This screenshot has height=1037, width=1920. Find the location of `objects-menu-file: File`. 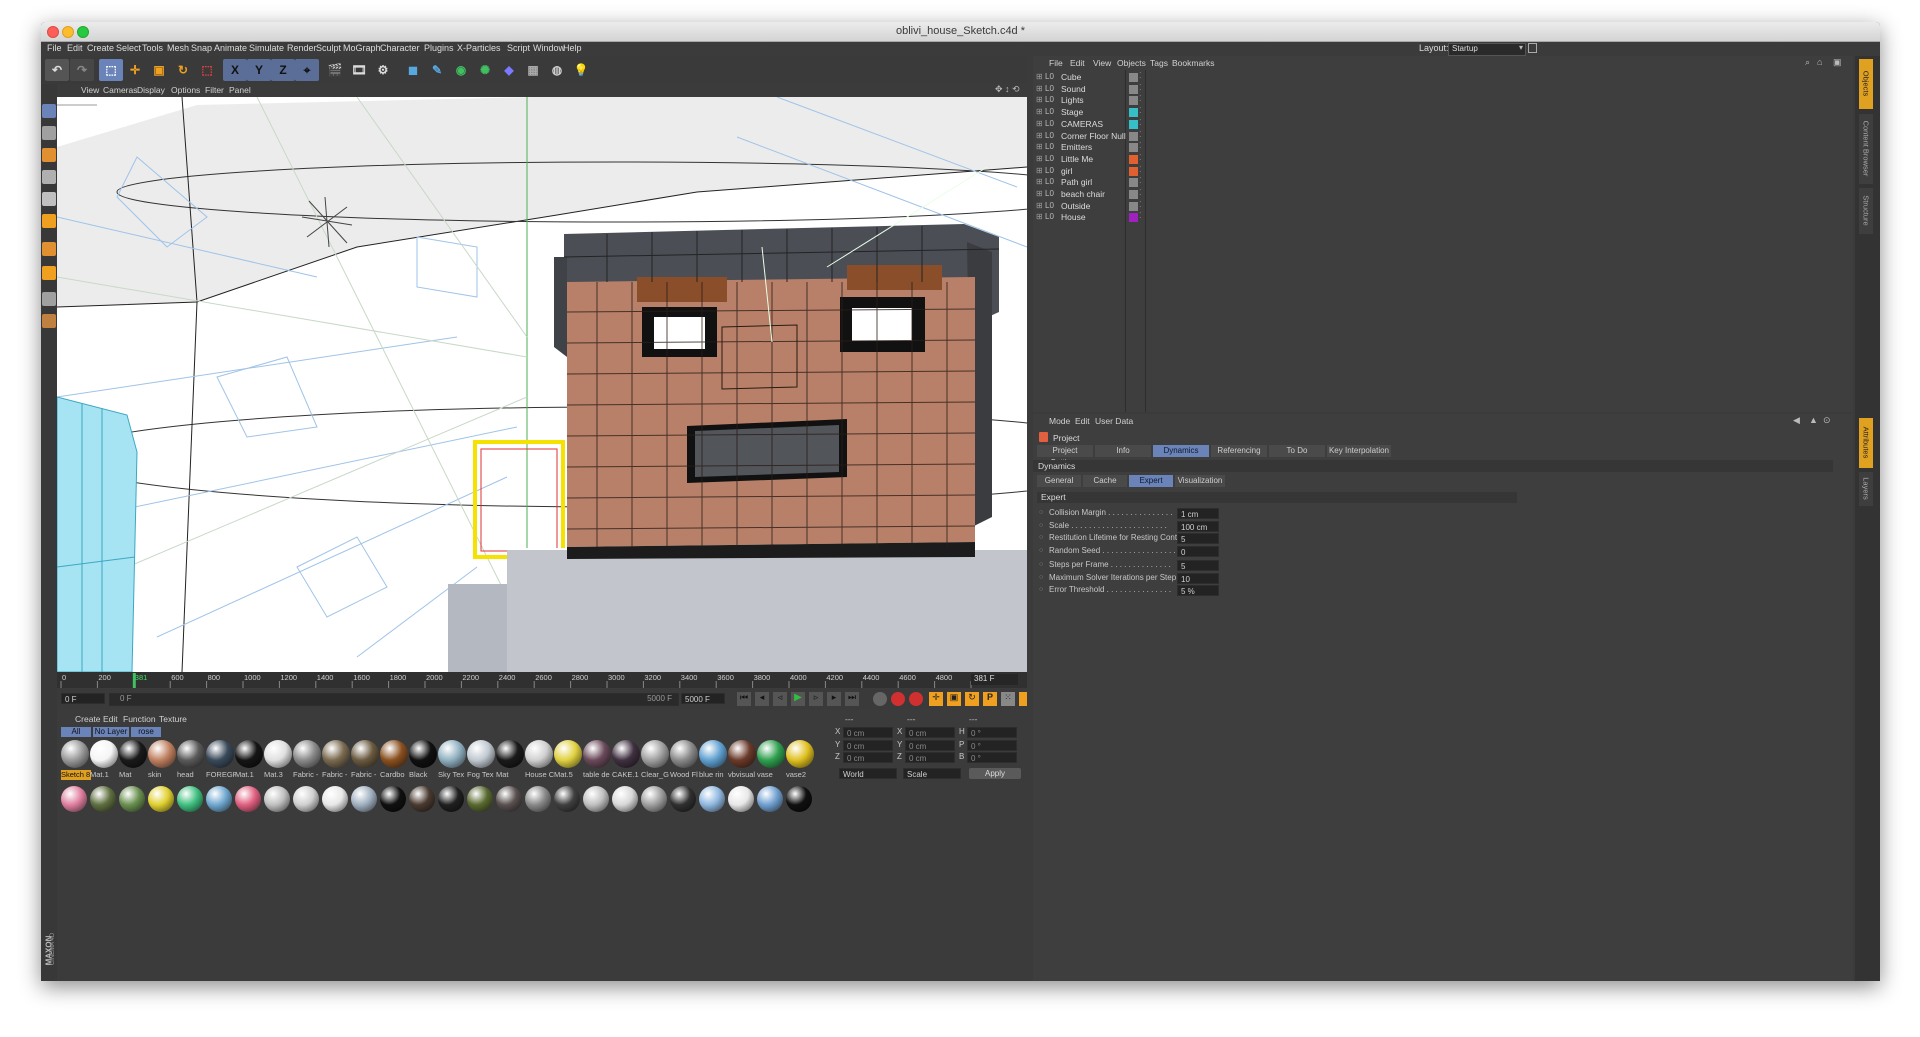

objects-menu-file: File is located at coordinates (1056, 63).